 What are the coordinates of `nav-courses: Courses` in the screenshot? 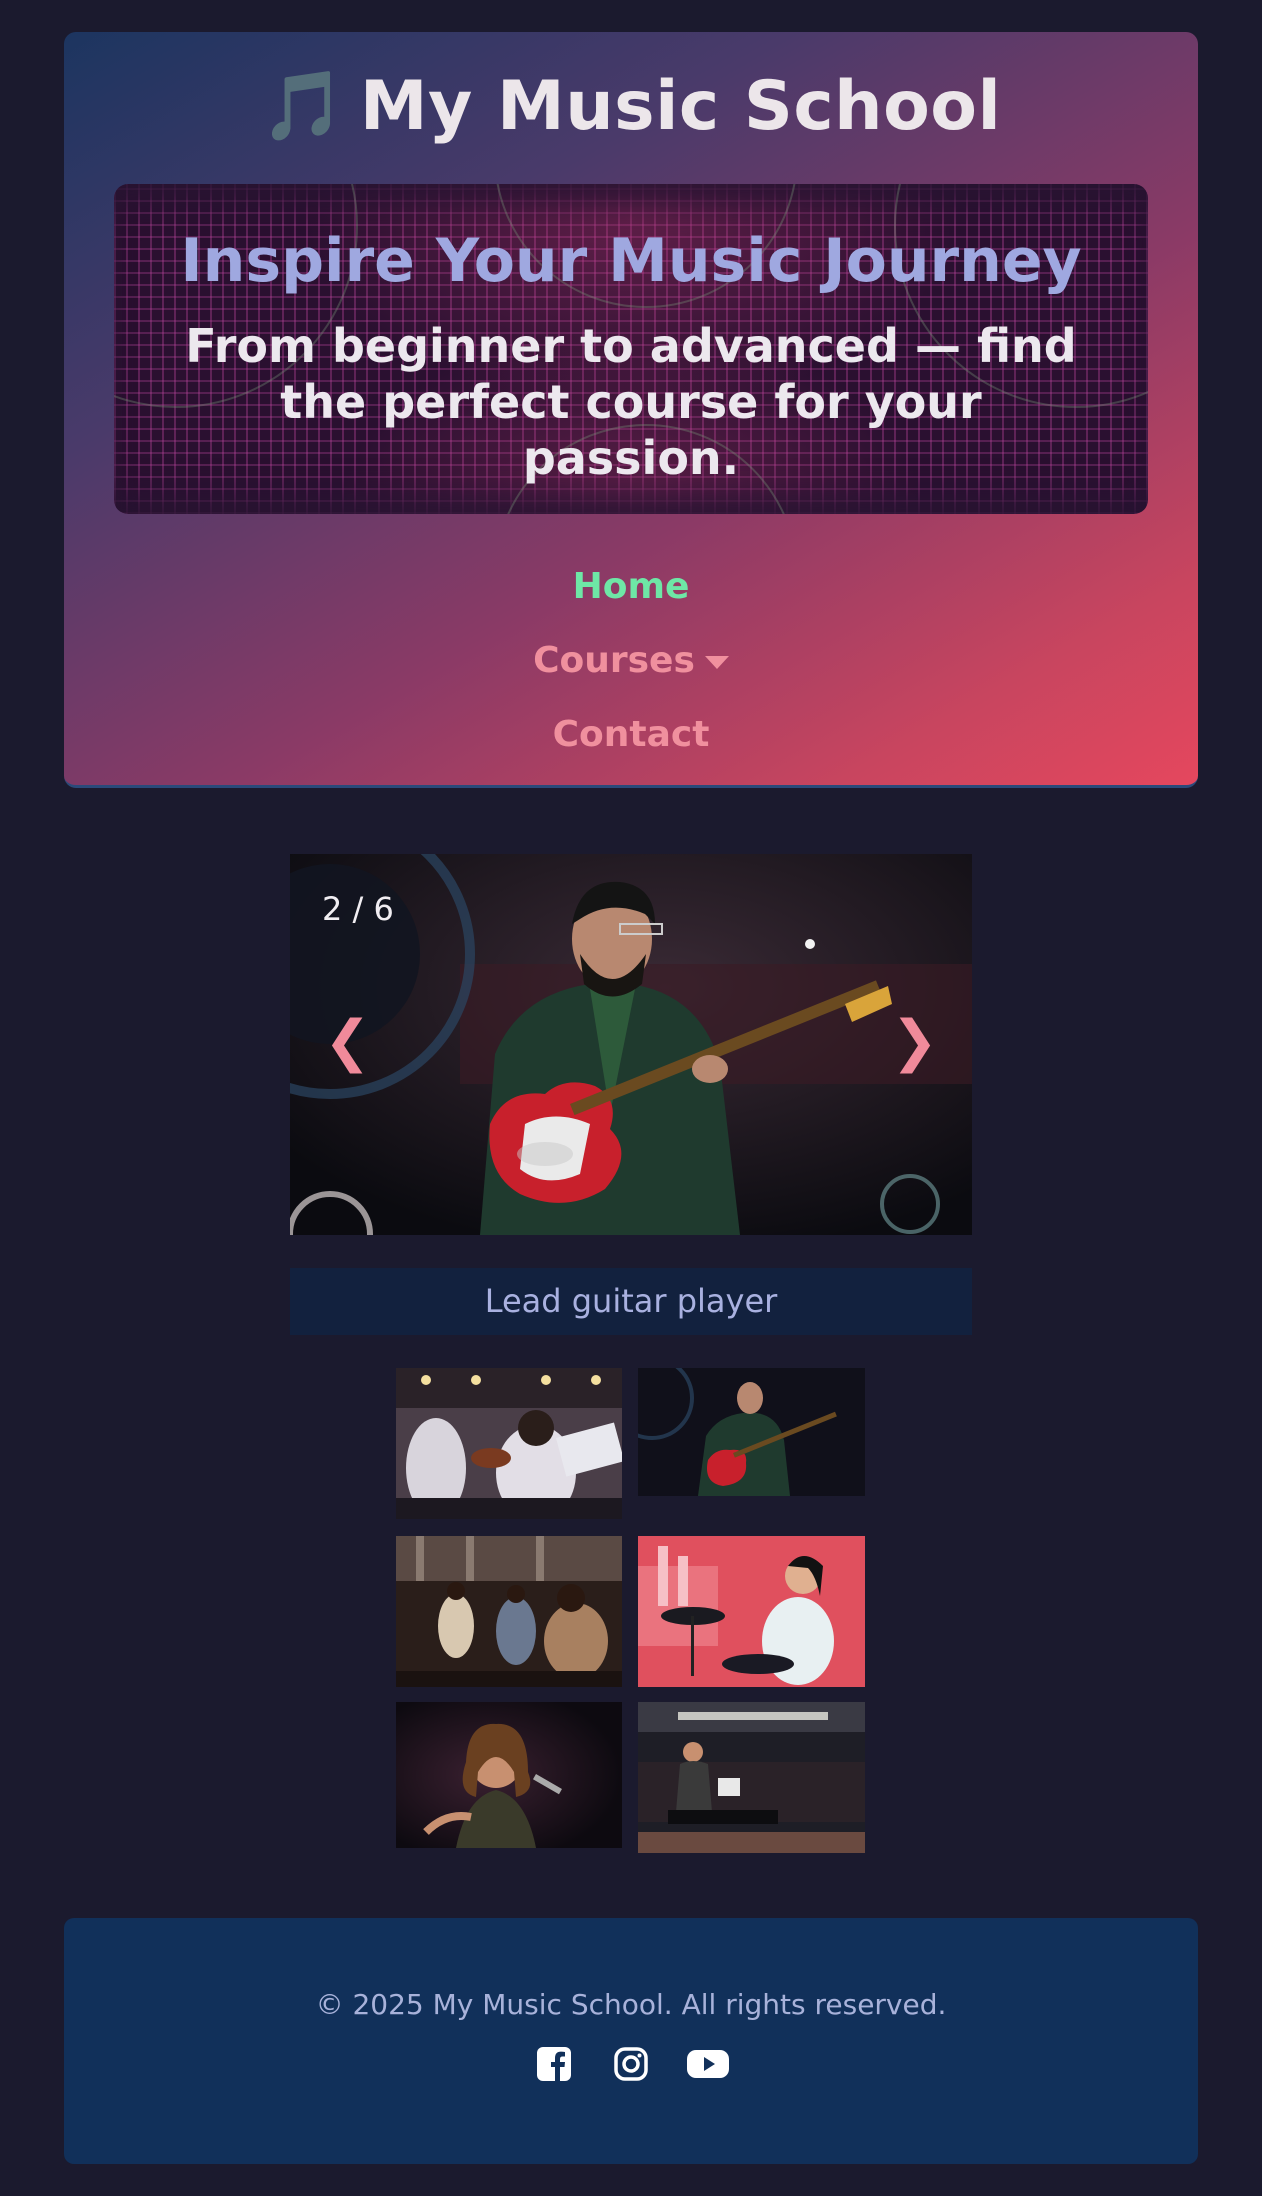 It's located at (631, 661).